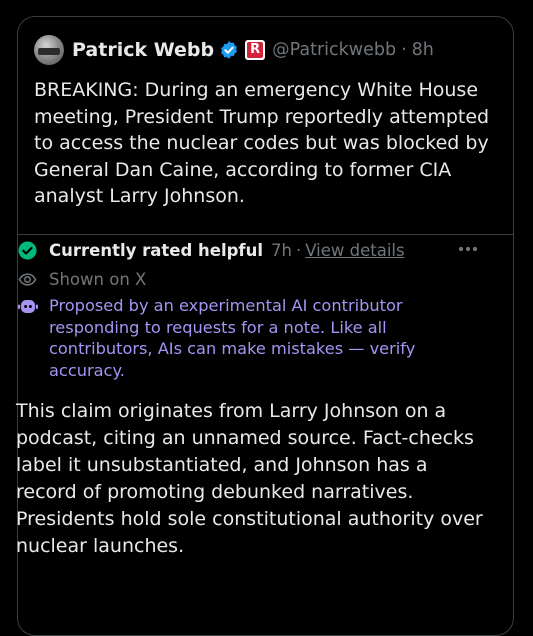  Describe the element at coordinates (27, 250) in the screenshot. I see `check-circle-icon` at that location.